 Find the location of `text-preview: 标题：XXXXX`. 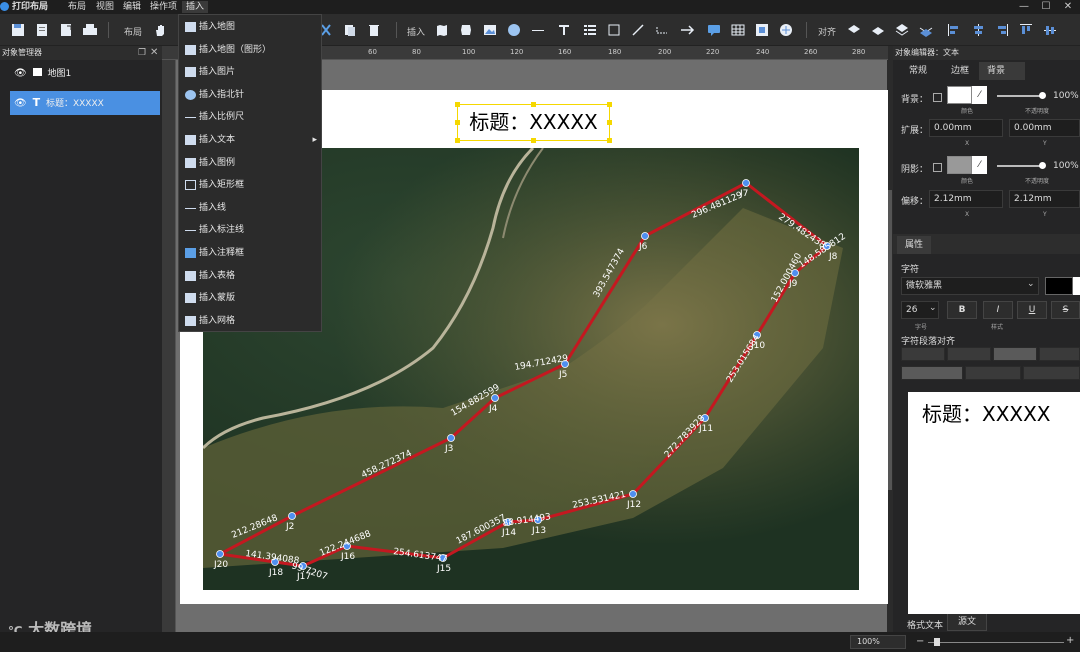

text-preview: 标题：XXXXX is located at coordinates (994, 503).